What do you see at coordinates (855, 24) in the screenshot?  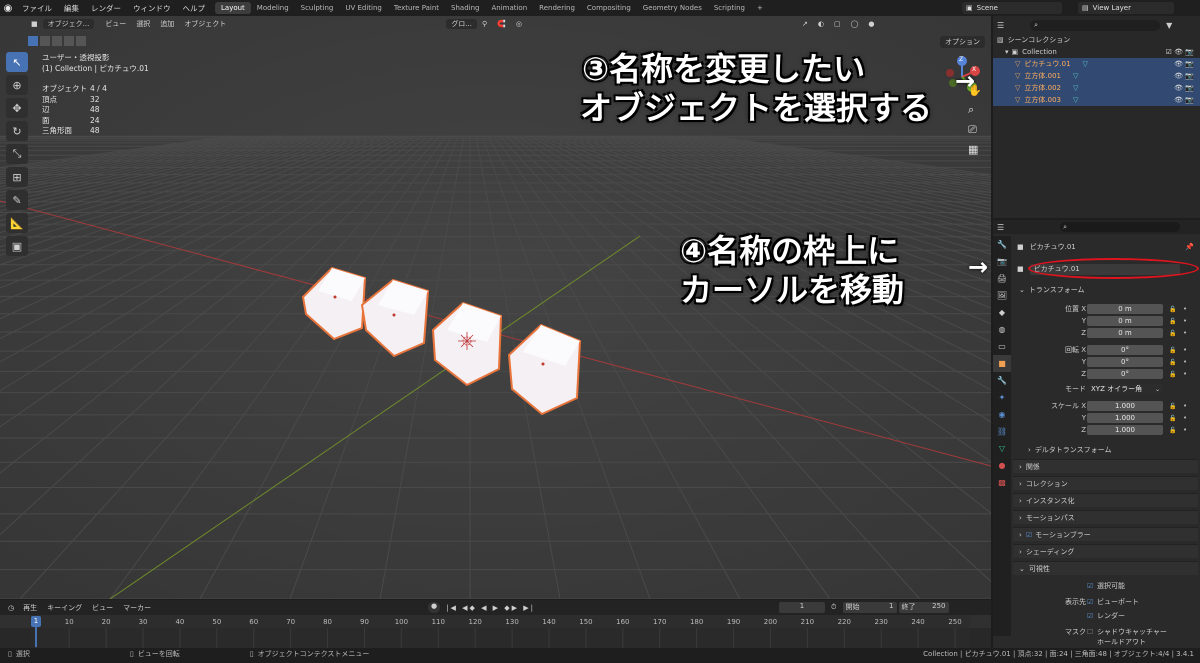 I see `shading-wire-icon: ◯` at bounding box center [855, 24].